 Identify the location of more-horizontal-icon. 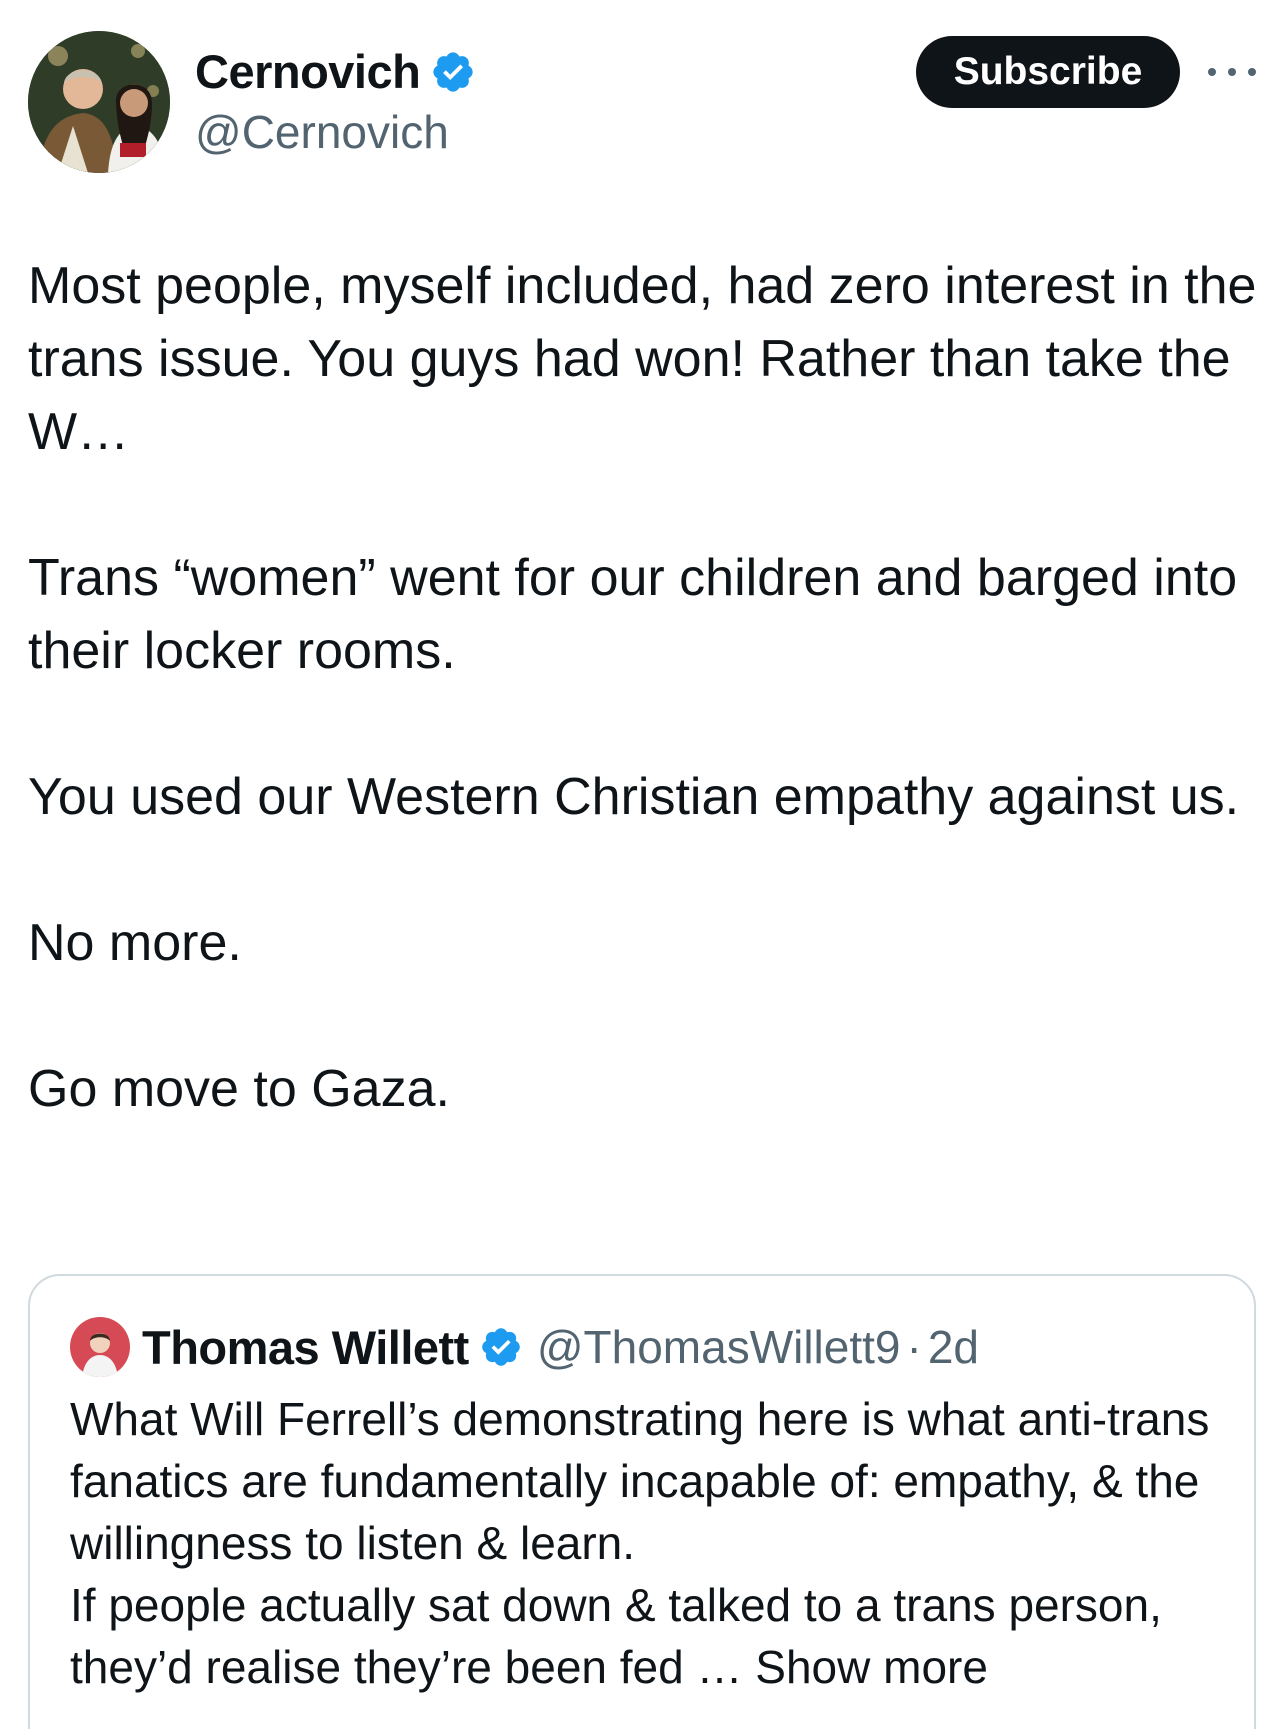
(1232, 72).